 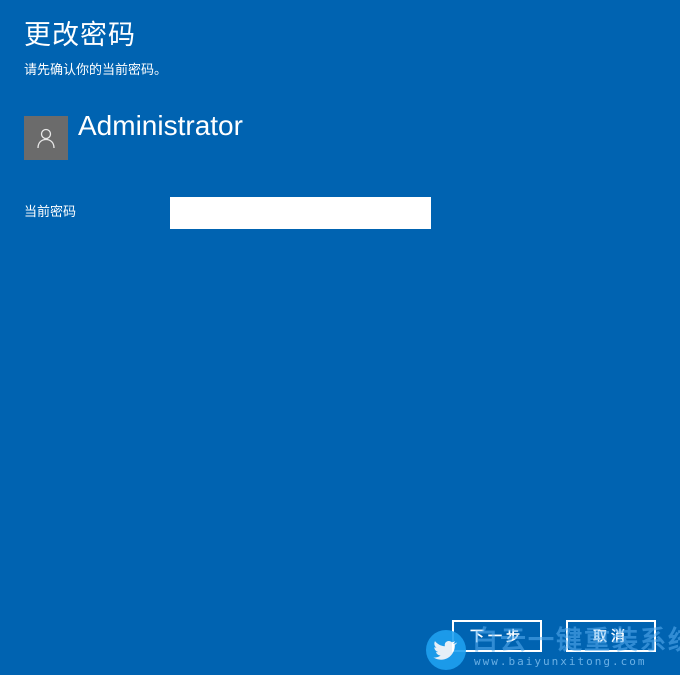 I want to click on current-password-field, so click(x=300, y=213).